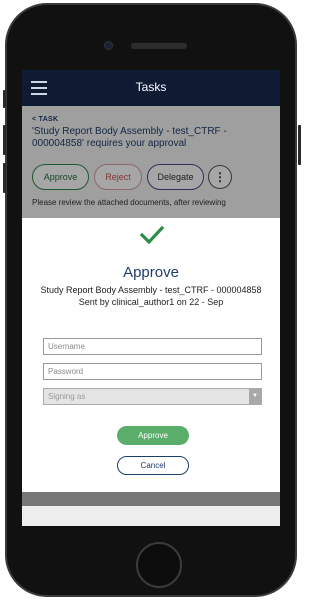  Describe the element at coordinates (151, 272) in the screenshot. I see `dialog-title: Approve` at that location.